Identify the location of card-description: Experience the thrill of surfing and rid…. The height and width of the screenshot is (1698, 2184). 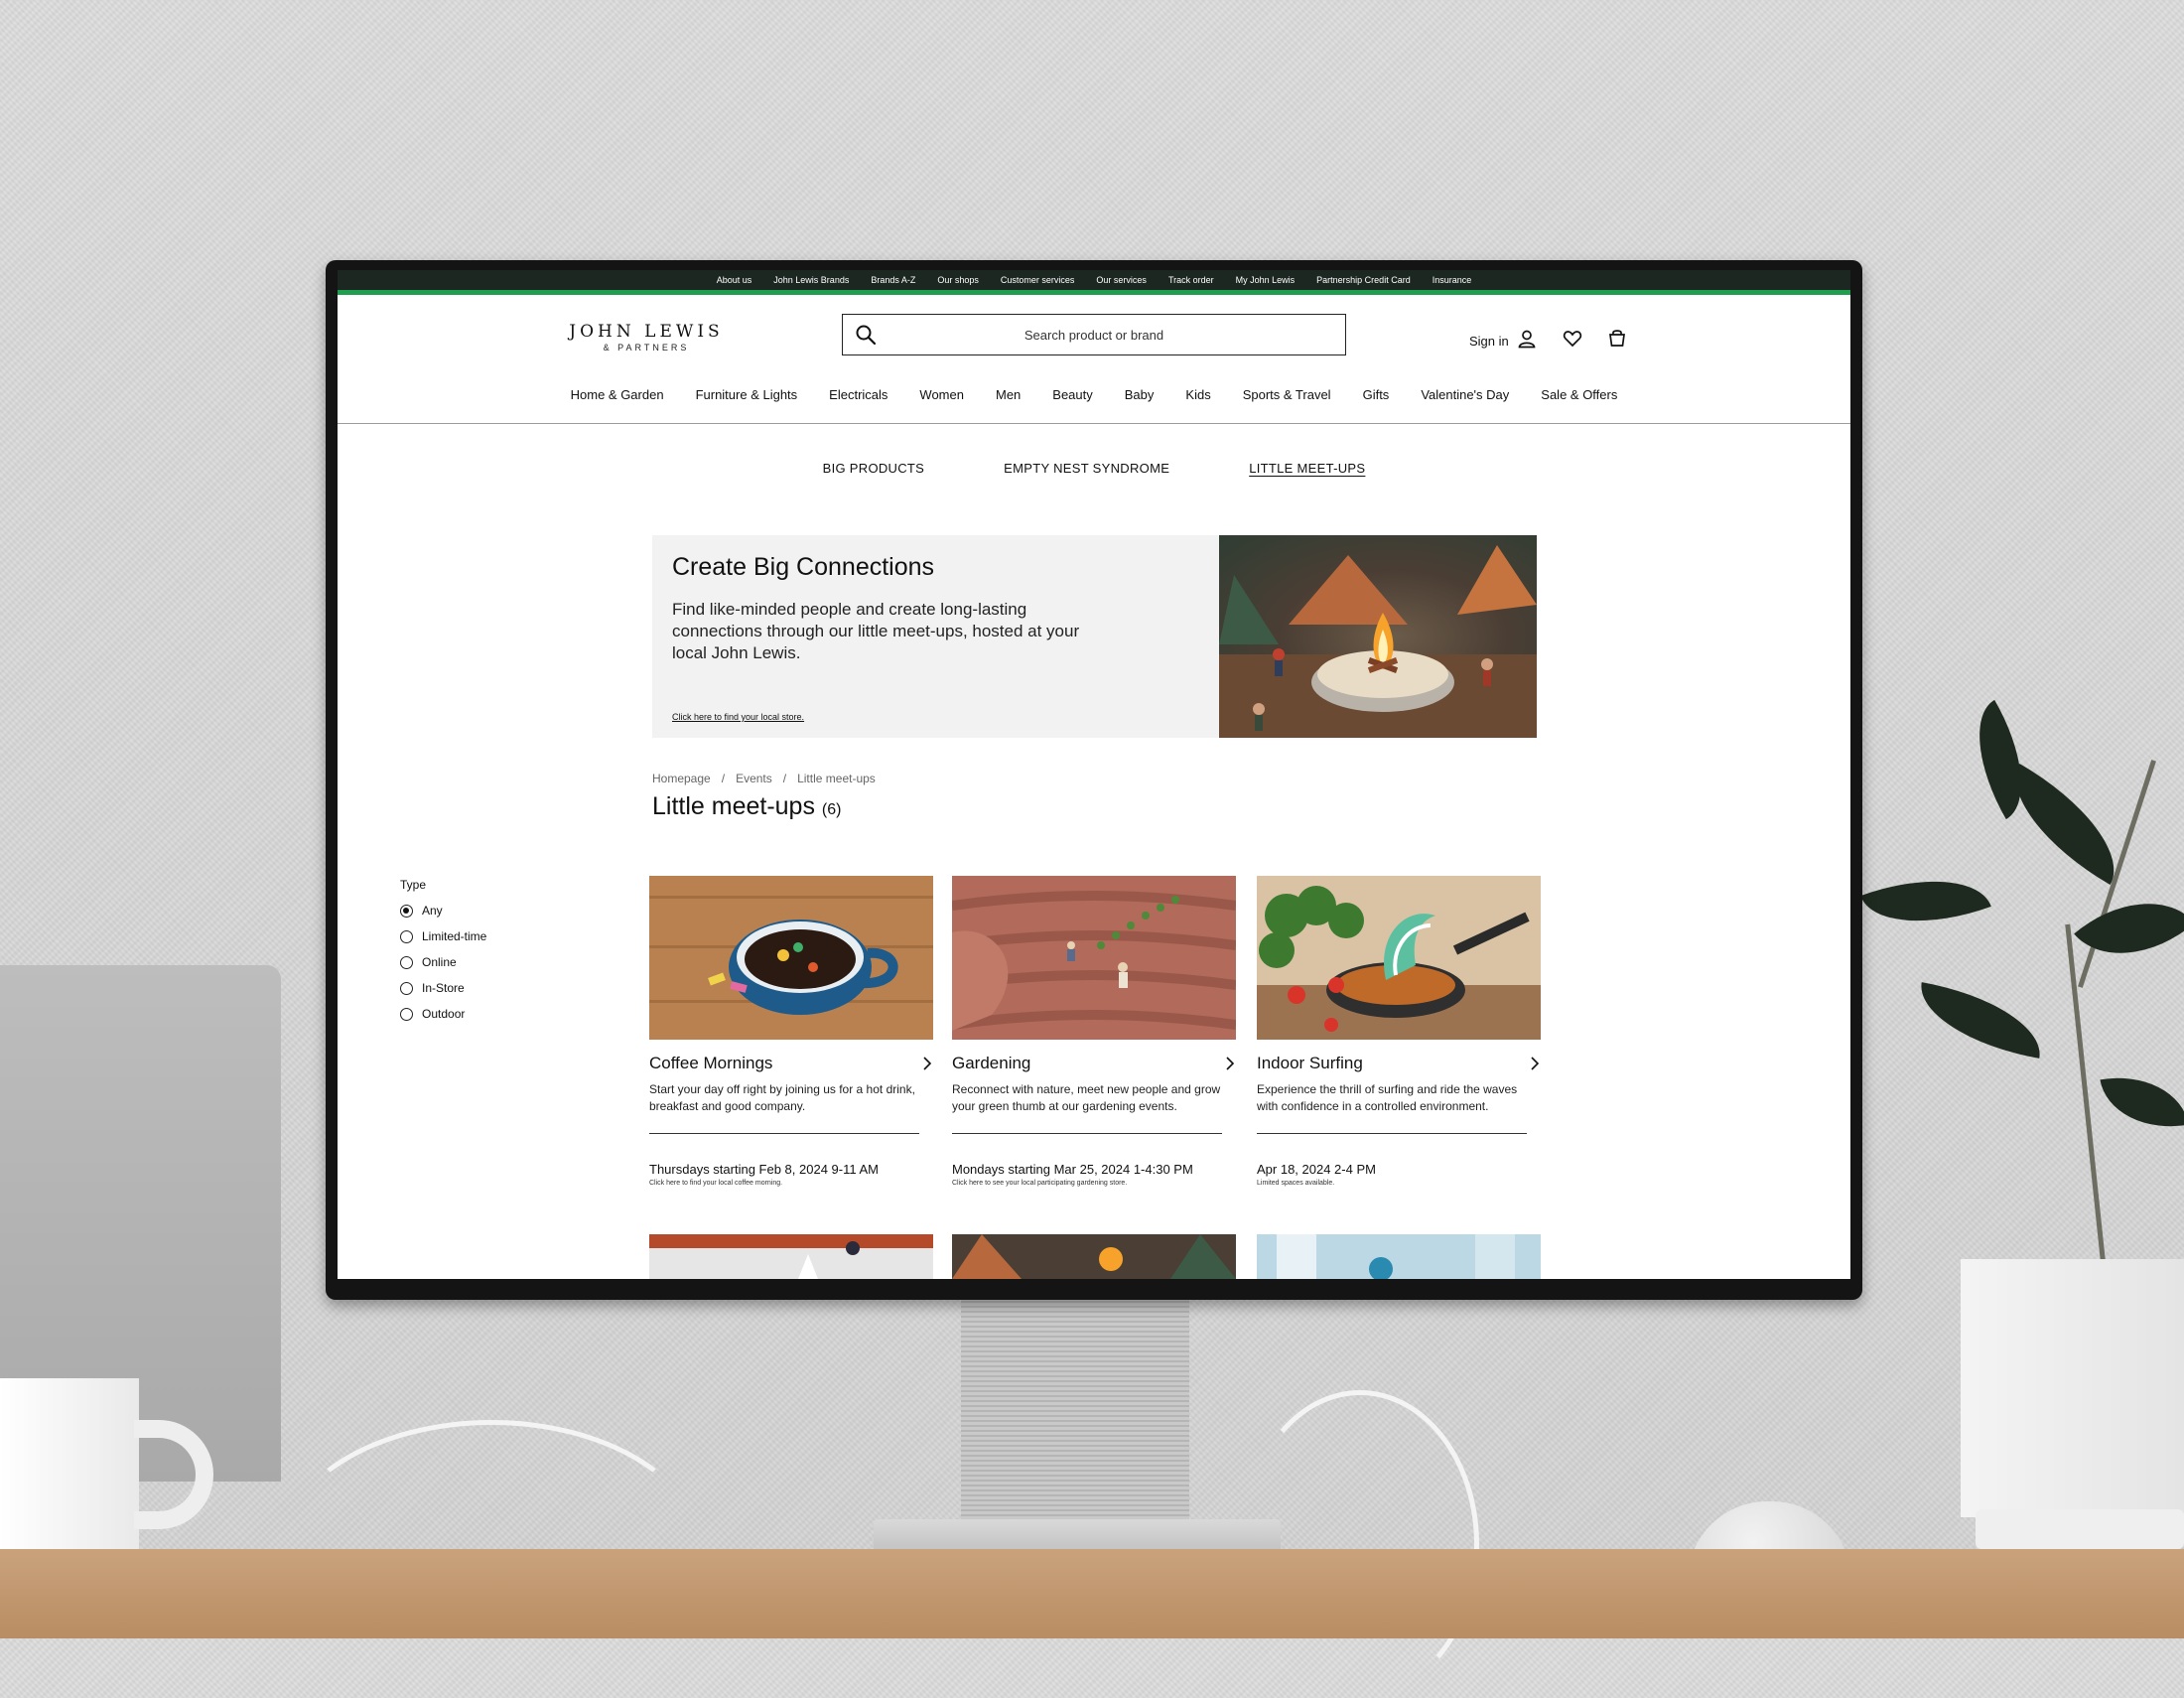
(1387, 1097).